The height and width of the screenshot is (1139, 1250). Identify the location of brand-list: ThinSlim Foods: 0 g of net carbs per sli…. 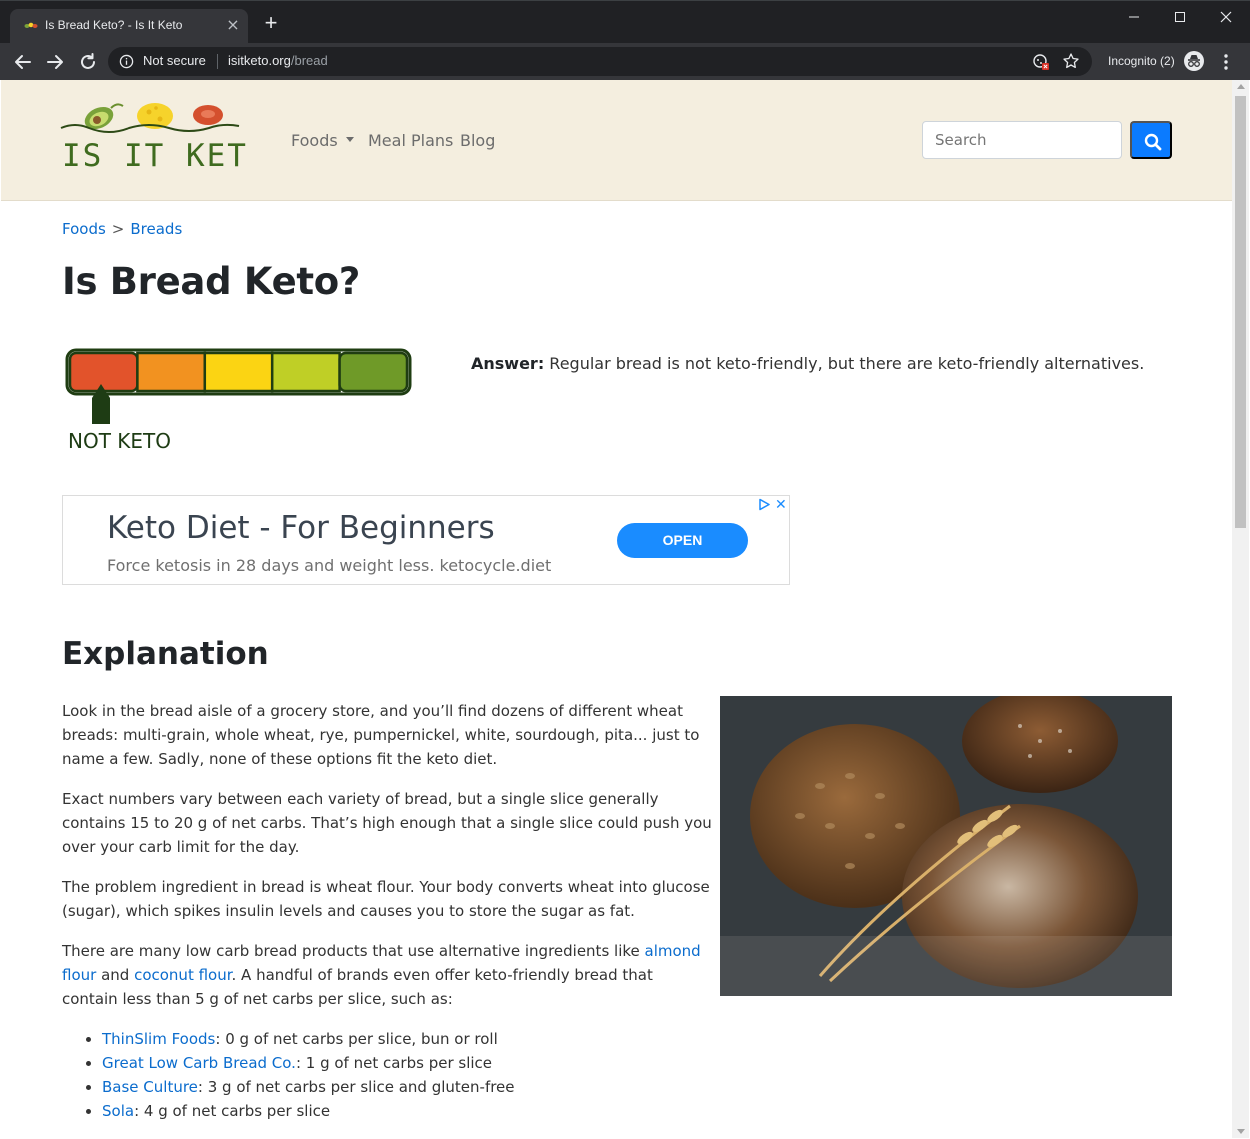
(407, 1075).